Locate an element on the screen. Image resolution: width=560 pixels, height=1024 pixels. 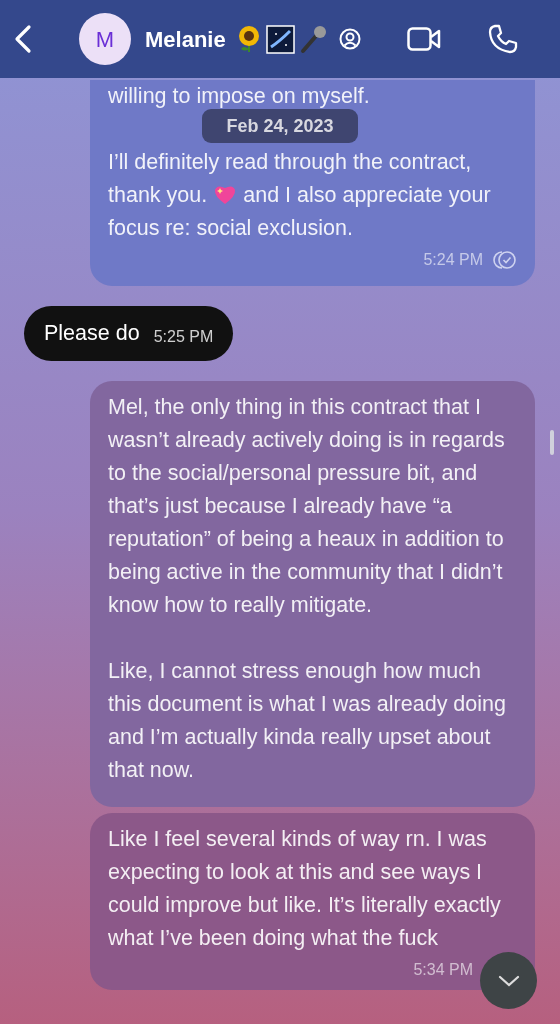
video-call-icon is located at coordinates (423, 39).